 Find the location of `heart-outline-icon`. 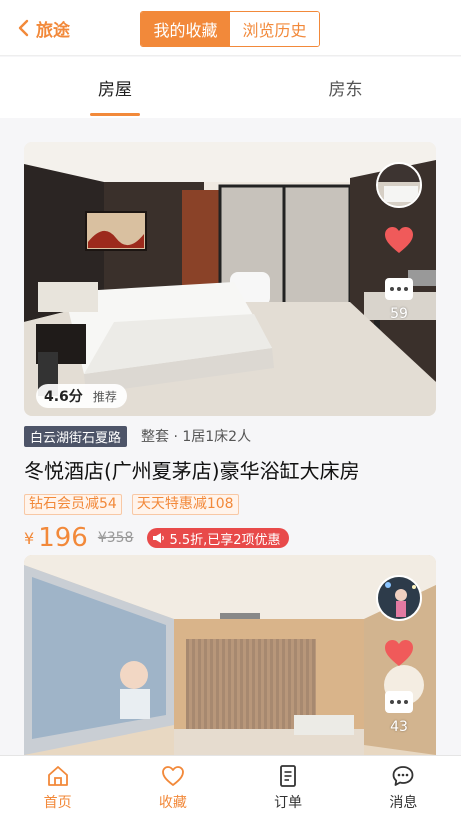

heart-outline-icon is located at coordinates (172, 776).